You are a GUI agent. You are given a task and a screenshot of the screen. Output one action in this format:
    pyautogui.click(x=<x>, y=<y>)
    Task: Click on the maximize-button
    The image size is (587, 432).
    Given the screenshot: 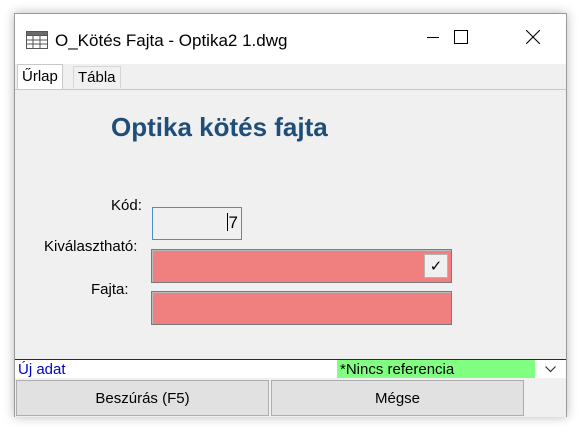 What is the action you would take?
    pyautogui.click(x=461, y=39)
    